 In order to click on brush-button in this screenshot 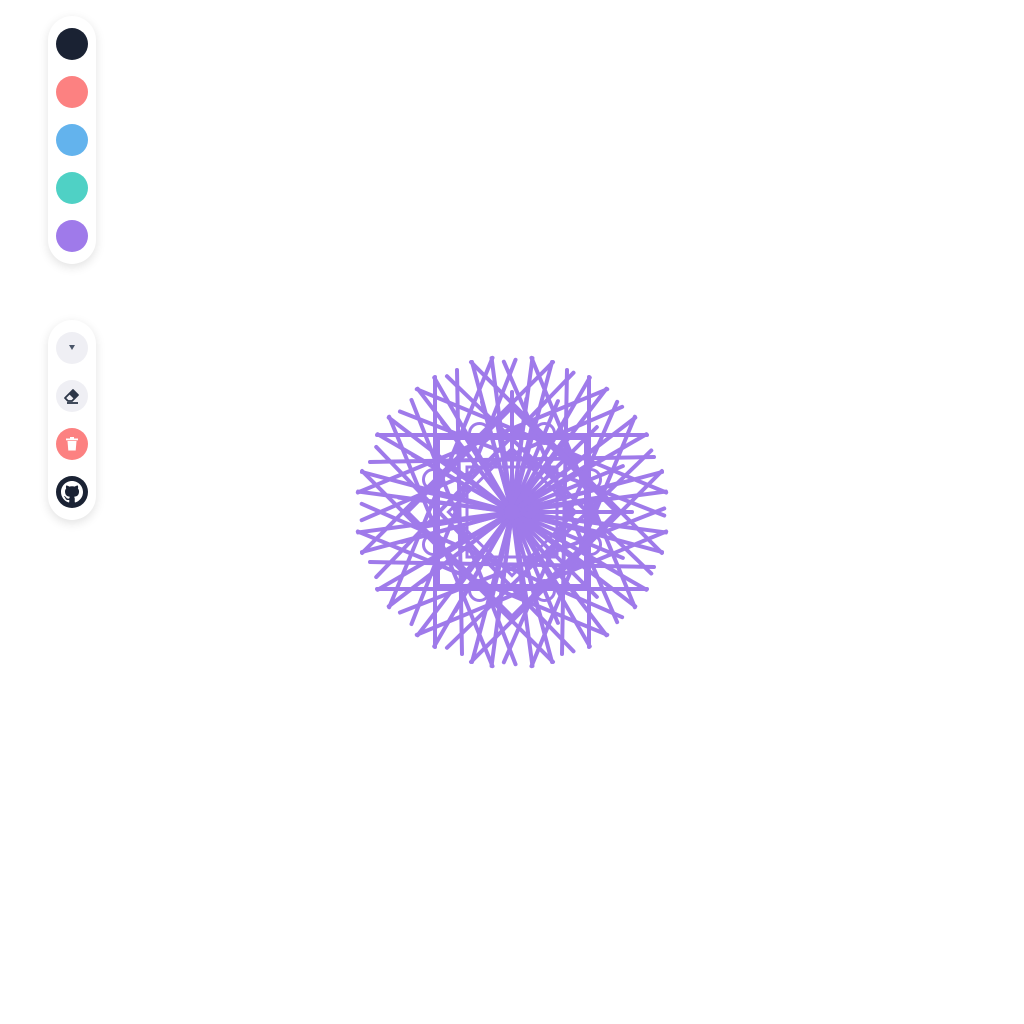, I will do `click(72, 348)`.